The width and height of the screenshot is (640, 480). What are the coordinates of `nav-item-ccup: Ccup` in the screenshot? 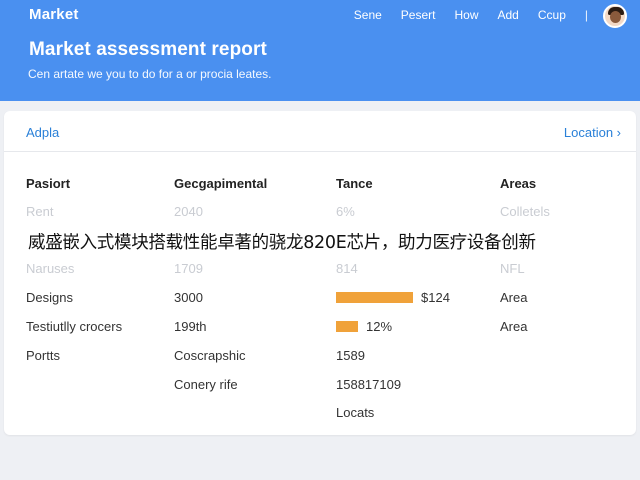 It's located at (552, 15).